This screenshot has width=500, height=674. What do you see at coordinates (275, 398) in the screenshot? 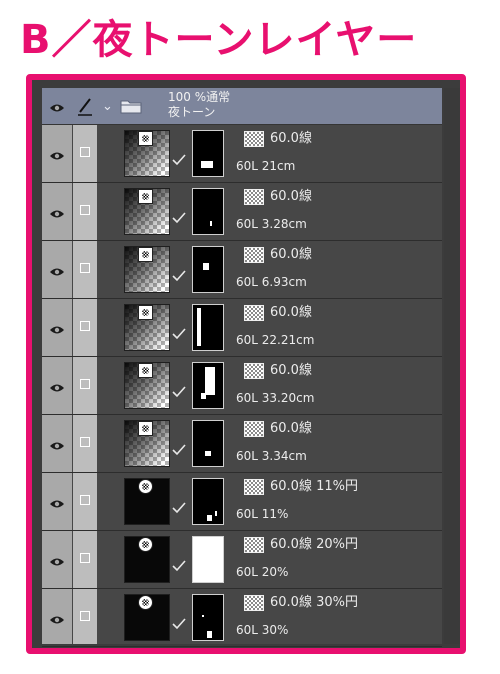
I see `layer-name: 60L 33.20cm` at bounding box center [275, 398].